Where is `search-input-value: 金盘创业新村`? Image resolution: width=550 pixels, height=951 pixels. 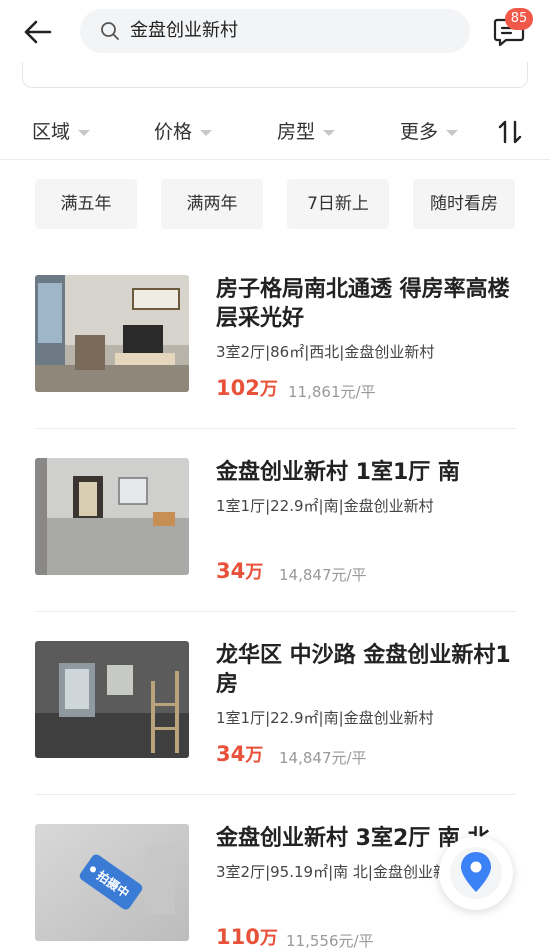
search-input-value: 金盘创业新村 is located at coordinates (184, 31).